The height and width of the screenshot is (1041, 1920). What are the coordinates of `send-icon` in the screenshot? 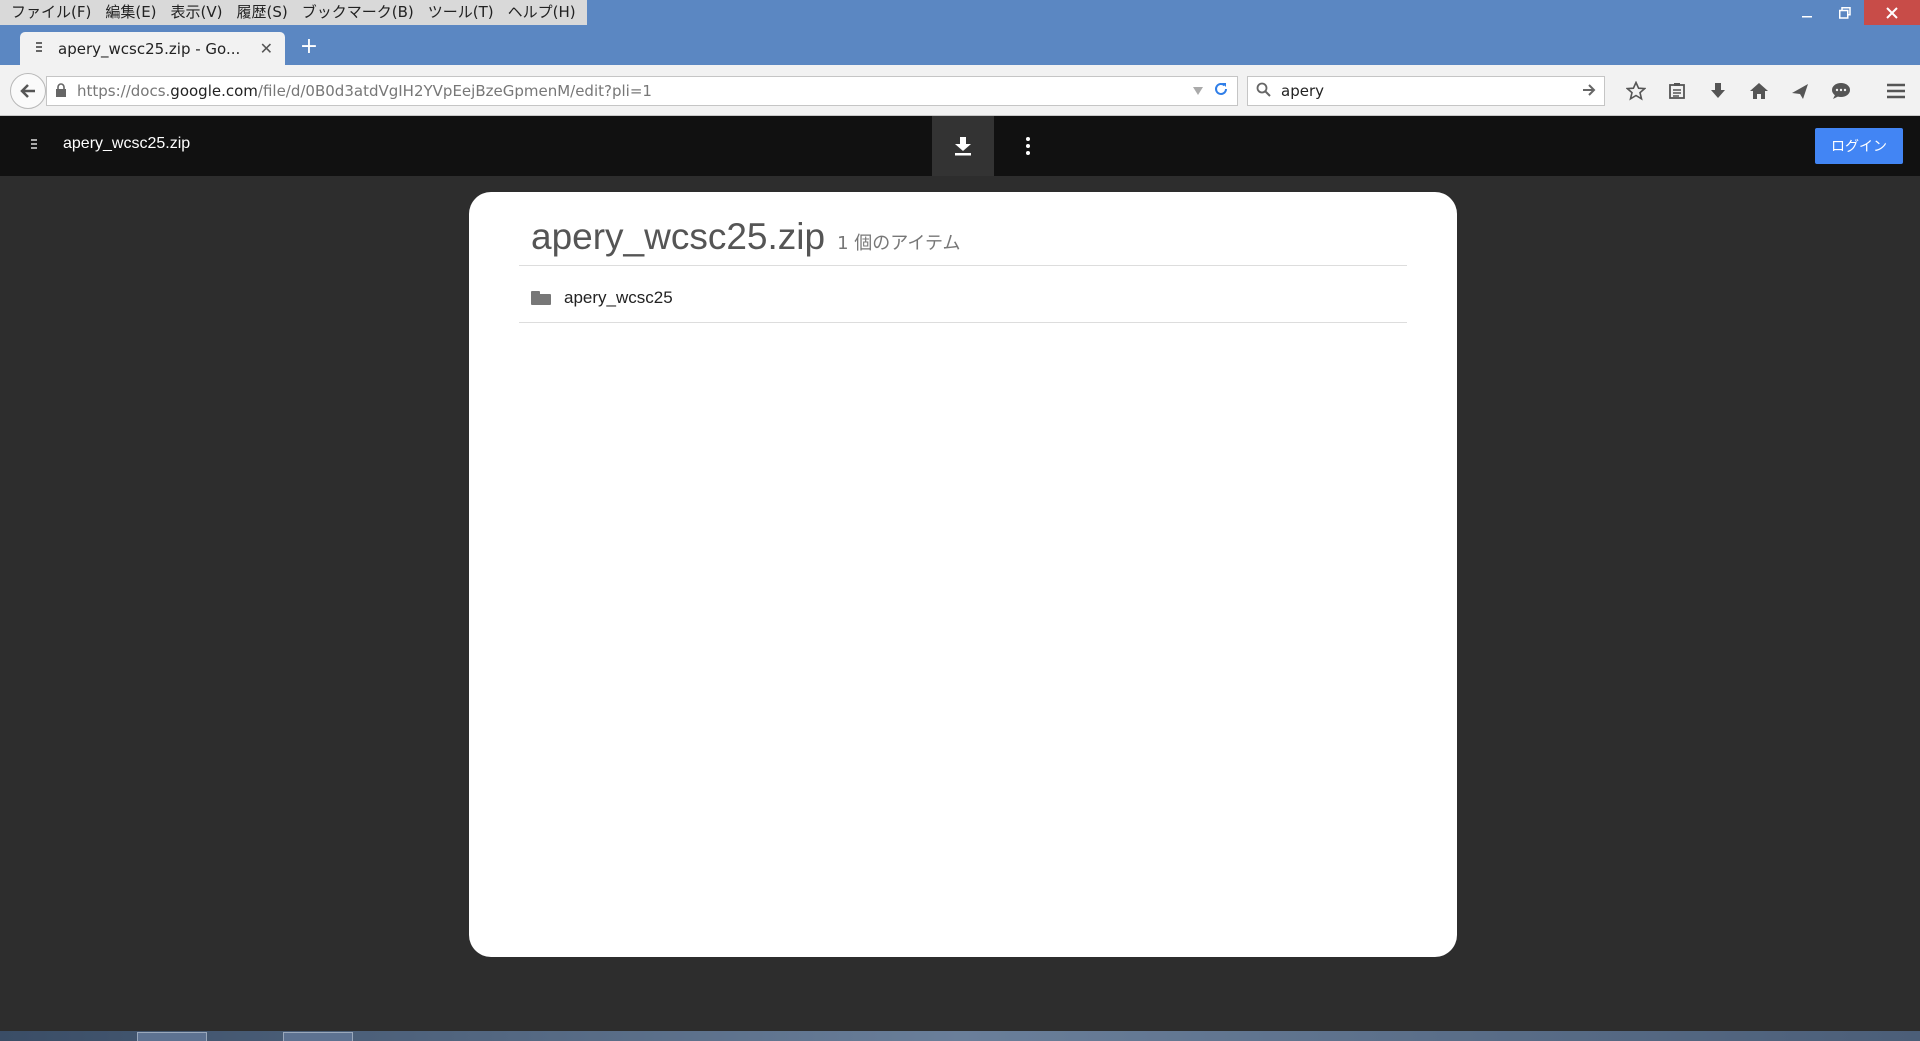 It's located at (1799, 91).